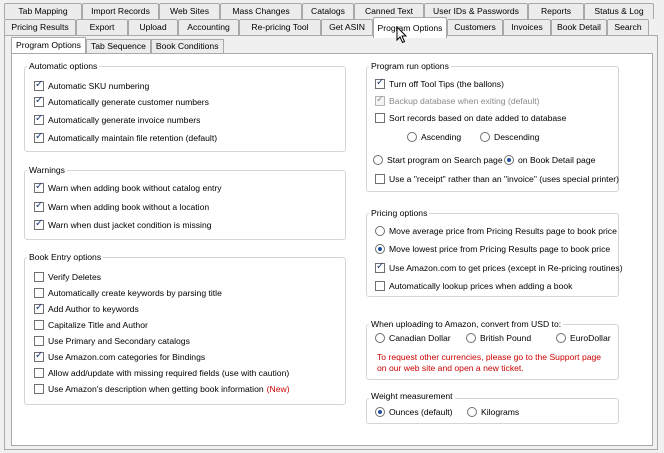  Describe the element at coordinates (628, 27) in the screenshot. I see `tab-search: Search` at that location.